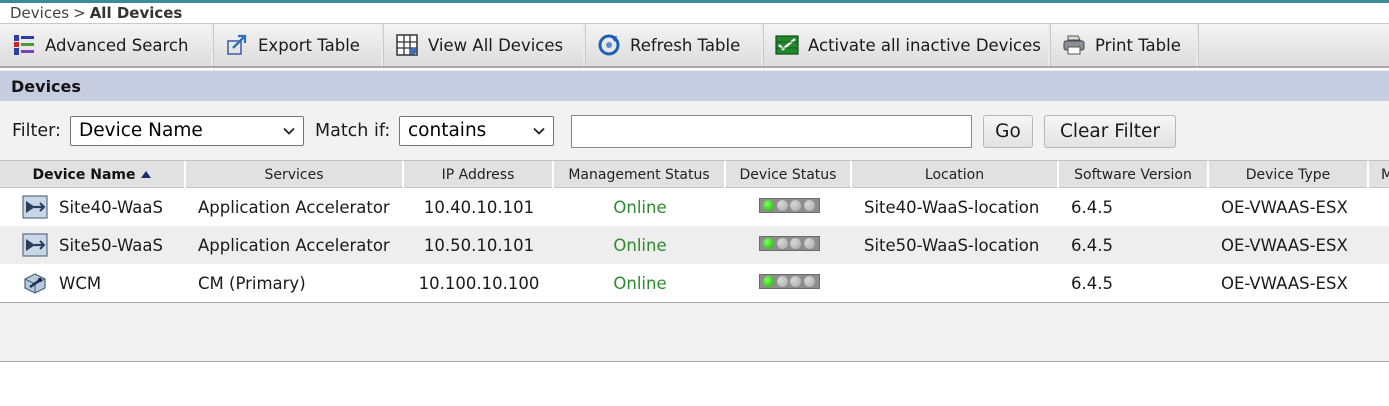  What do you see at coordinates (787, 45) in the screenshot?
I see `activate-devices-icon` at bounding box center [787, 45].